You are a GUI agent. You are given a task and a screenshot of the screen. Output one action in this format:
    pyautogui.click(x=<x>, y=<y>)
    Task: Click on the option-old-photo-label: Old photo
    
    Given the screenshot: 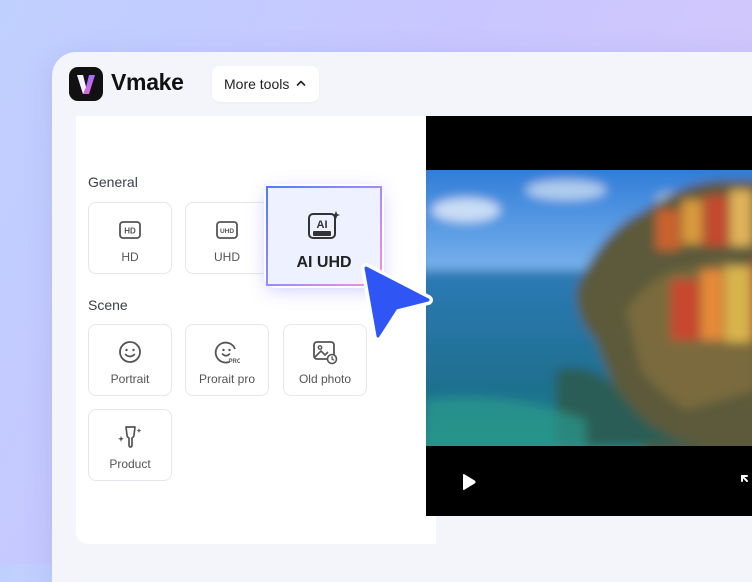 What is the action you would take?
    pyautogui.click(x=325, y=379)
    